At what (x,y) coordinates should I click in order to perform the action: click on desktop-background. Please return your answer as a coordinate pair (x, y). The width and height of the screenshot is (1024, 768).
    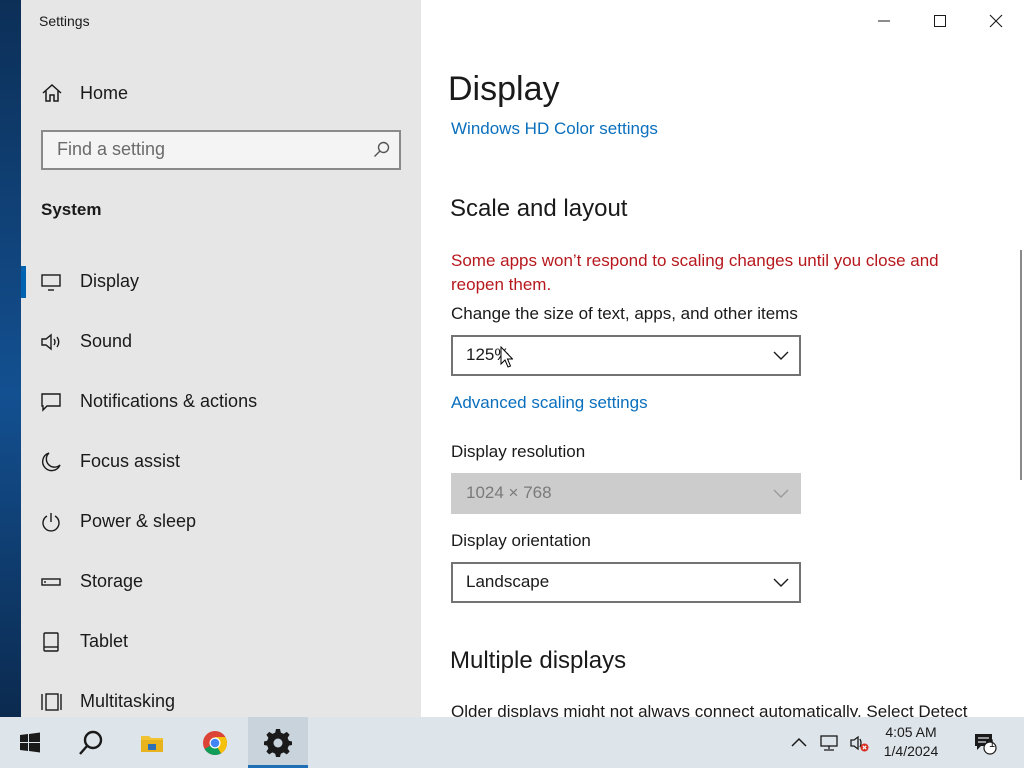
    Looking at the image, I should click on (10, 358).